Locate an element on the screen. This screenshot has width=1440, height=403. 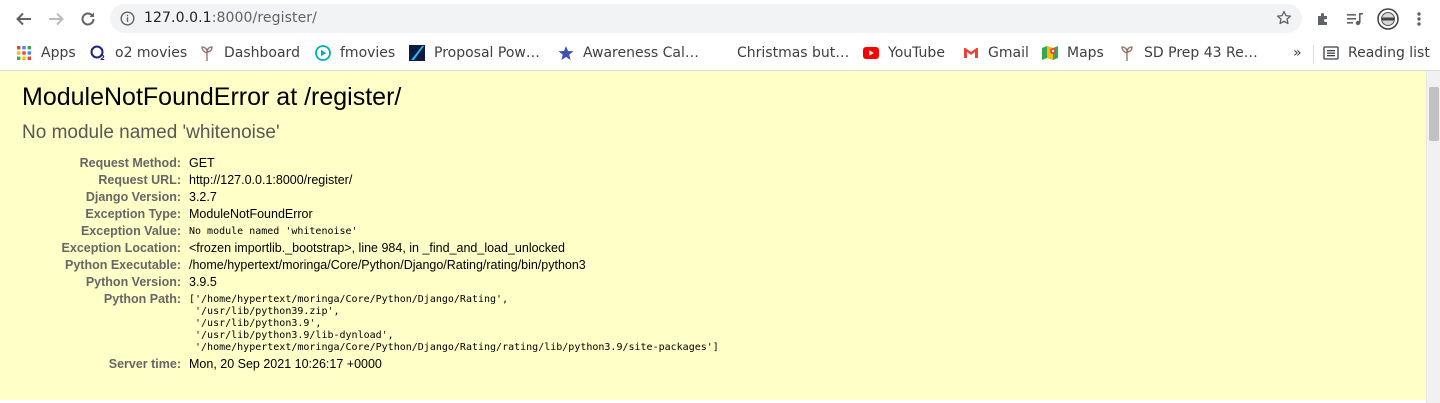
bookmark-apps: Apps is located at coordinates (46, 53).